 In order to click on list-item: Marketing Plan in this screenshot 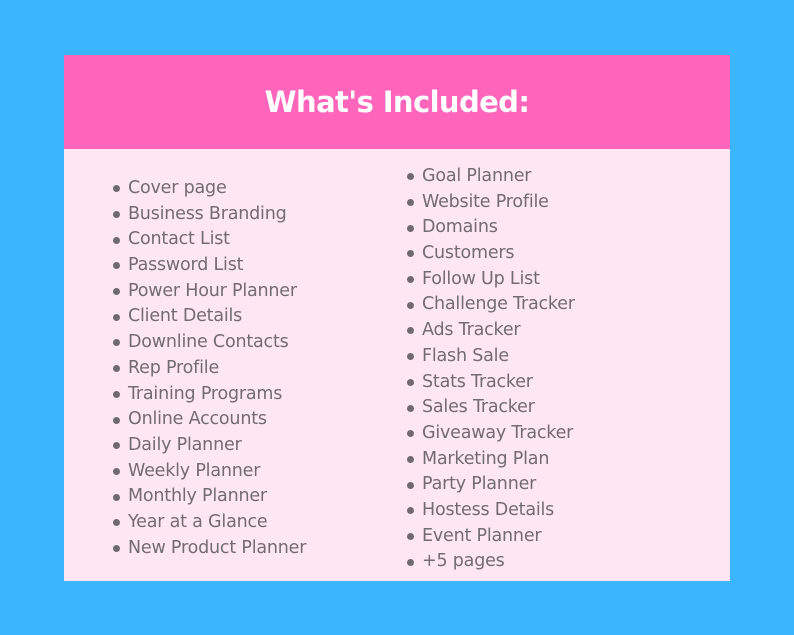, I will do `click(490, 460)`.